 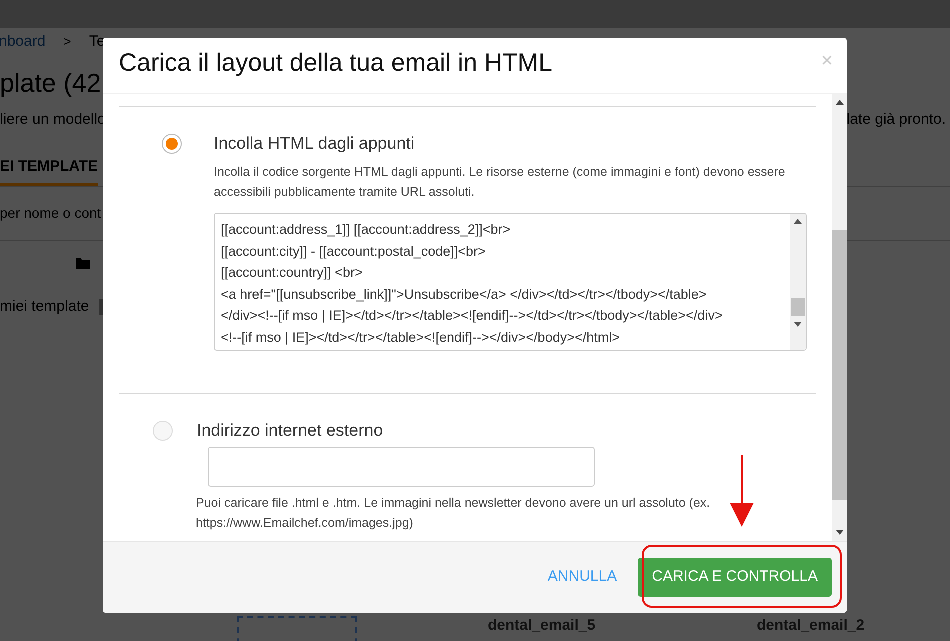 I want to click on upload-button: CARICA E CONTROLLA, so click(x=735, y=577).